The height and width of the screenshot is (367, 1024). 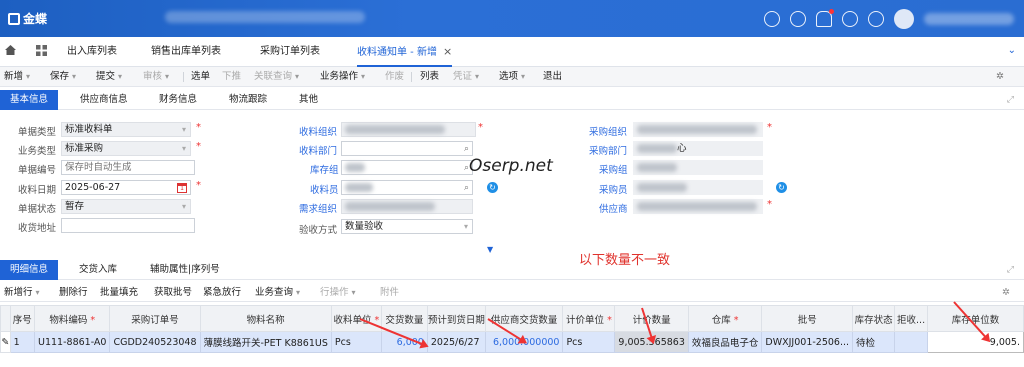 I want to click on tab-basic-info: 基本信息, so click(x=29, y=100).